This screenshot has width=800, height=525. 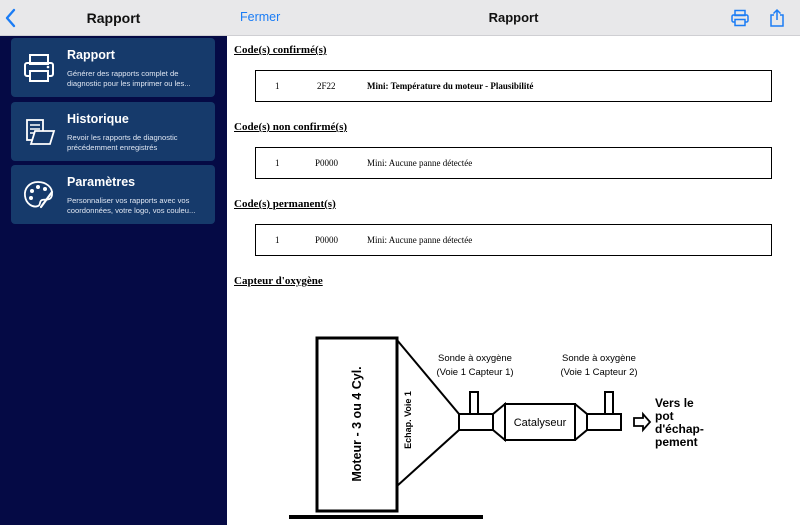 What do you see at coordinates (474, 372) in the screenshot?
I see `sensor1-sublabel: (Voie 1 Capteur 1)` at bounding box center [474, 372].